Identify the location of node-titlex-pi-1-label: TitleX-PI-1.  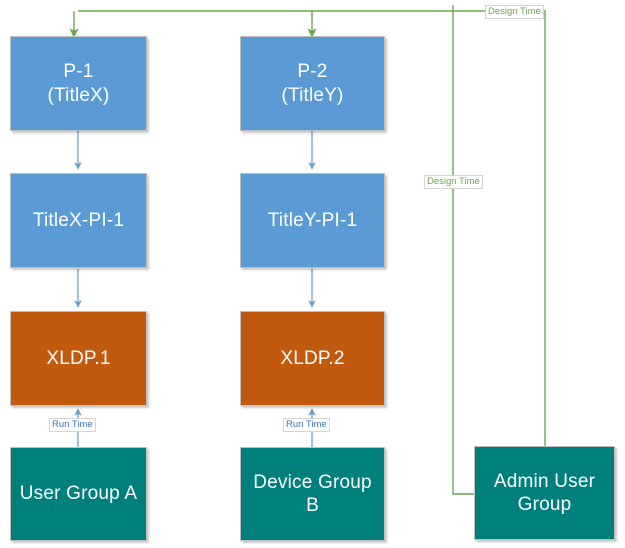
(78, 220).